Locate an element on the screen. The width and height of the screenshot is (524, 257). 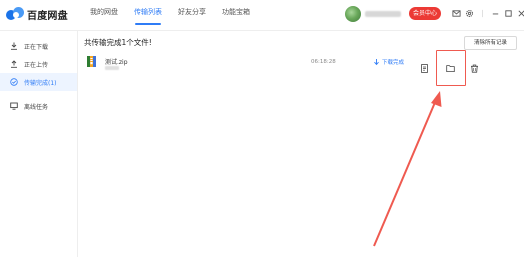
upload-icon is located at coordinates (14, 64).